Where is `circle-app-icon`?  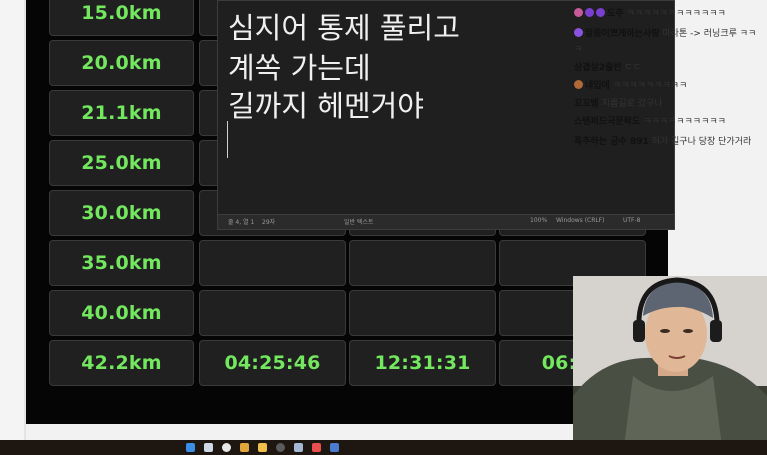 circle-app-icon is located at coordinates (226, 447).